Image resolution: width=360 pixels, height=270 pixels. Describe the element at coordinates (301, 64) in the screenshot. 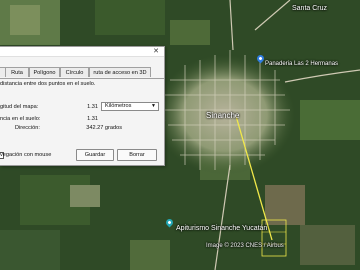

I see `label-bakery: Panaderia Las 2 Hermanas` at that location.